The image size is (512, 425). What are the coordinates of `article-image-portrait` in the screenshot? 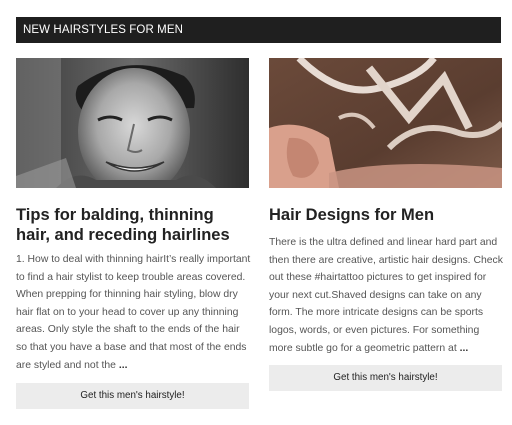 It's located at (132, 123).